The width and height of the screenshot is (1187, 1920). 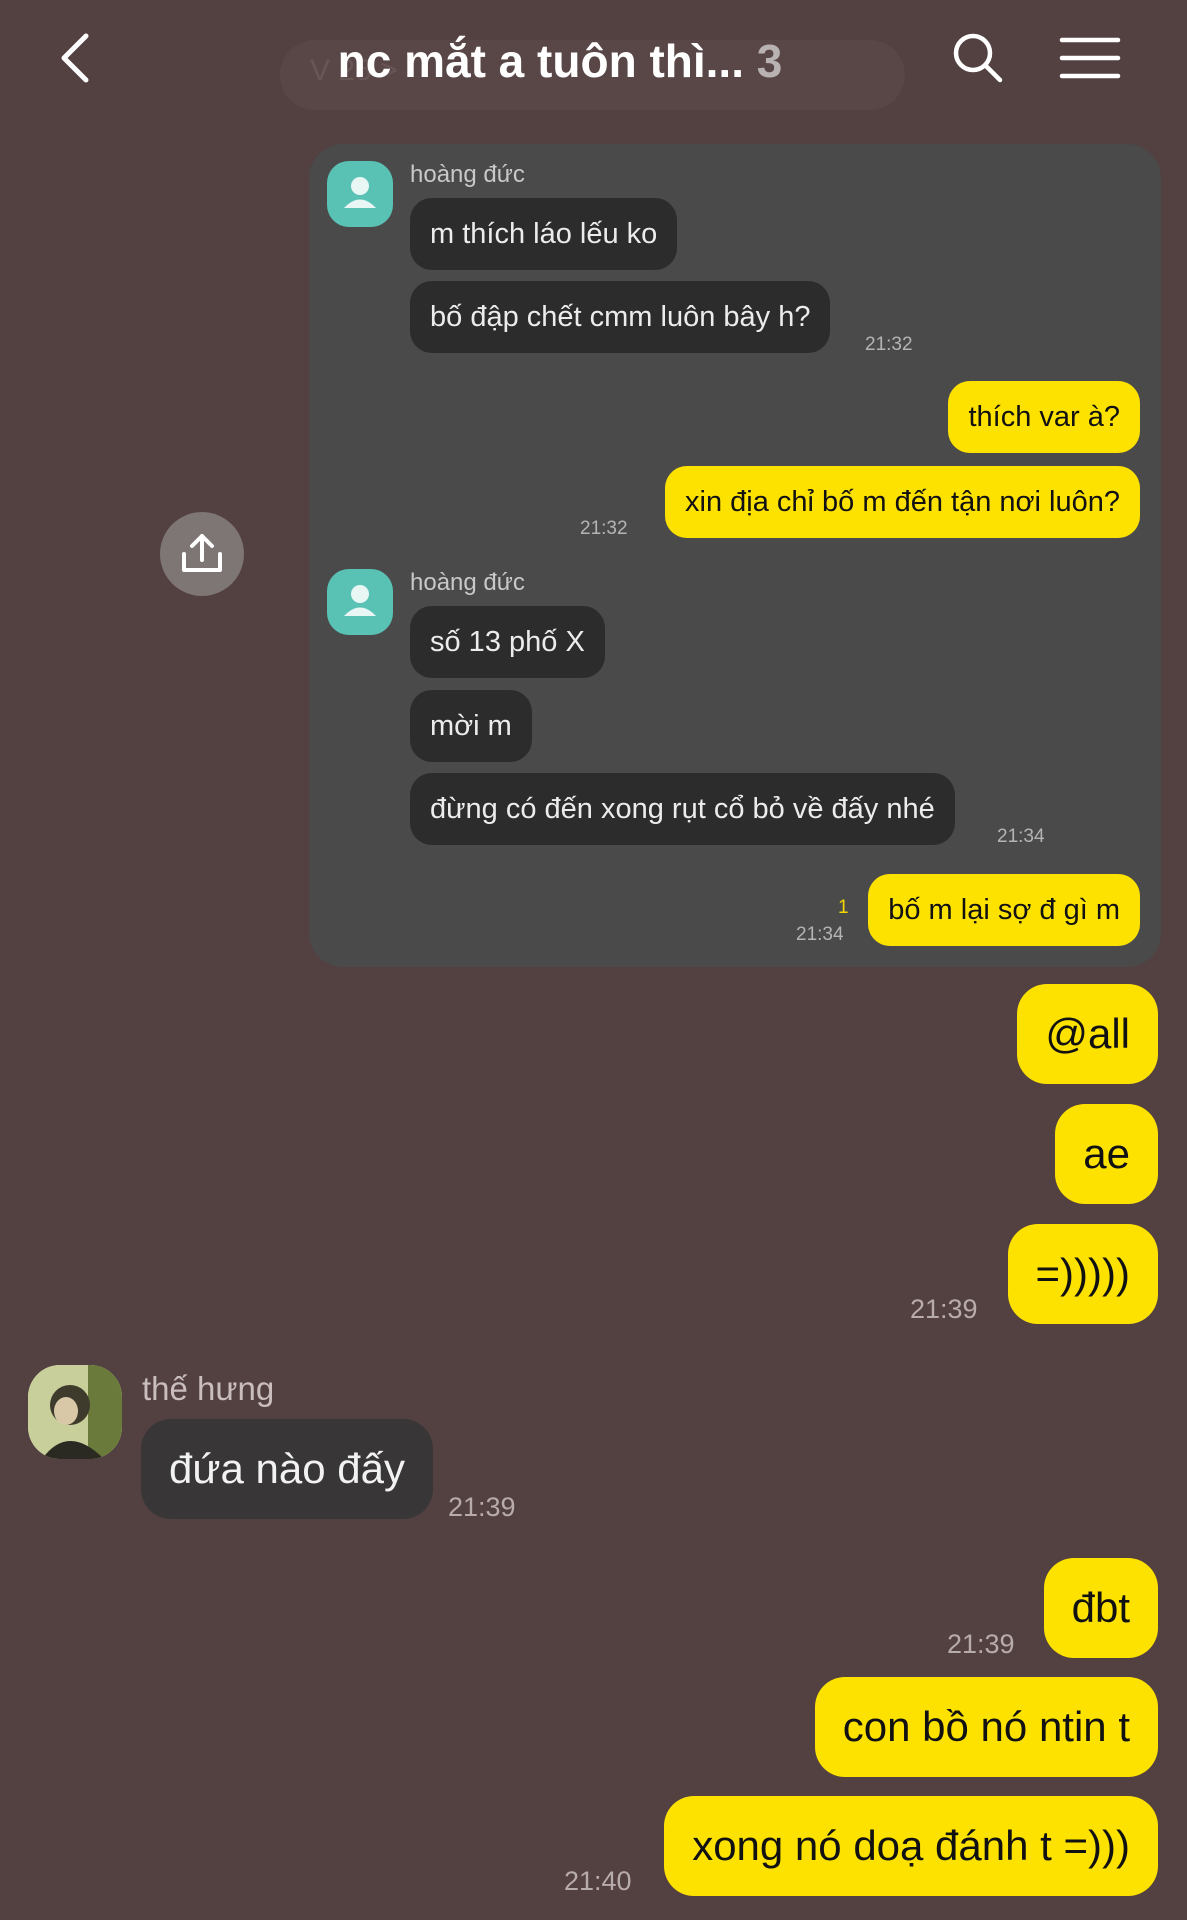 I want to click on chat-header: V 25 > nc mắt a tuôn thì... 3, so click(x=593, y=65).